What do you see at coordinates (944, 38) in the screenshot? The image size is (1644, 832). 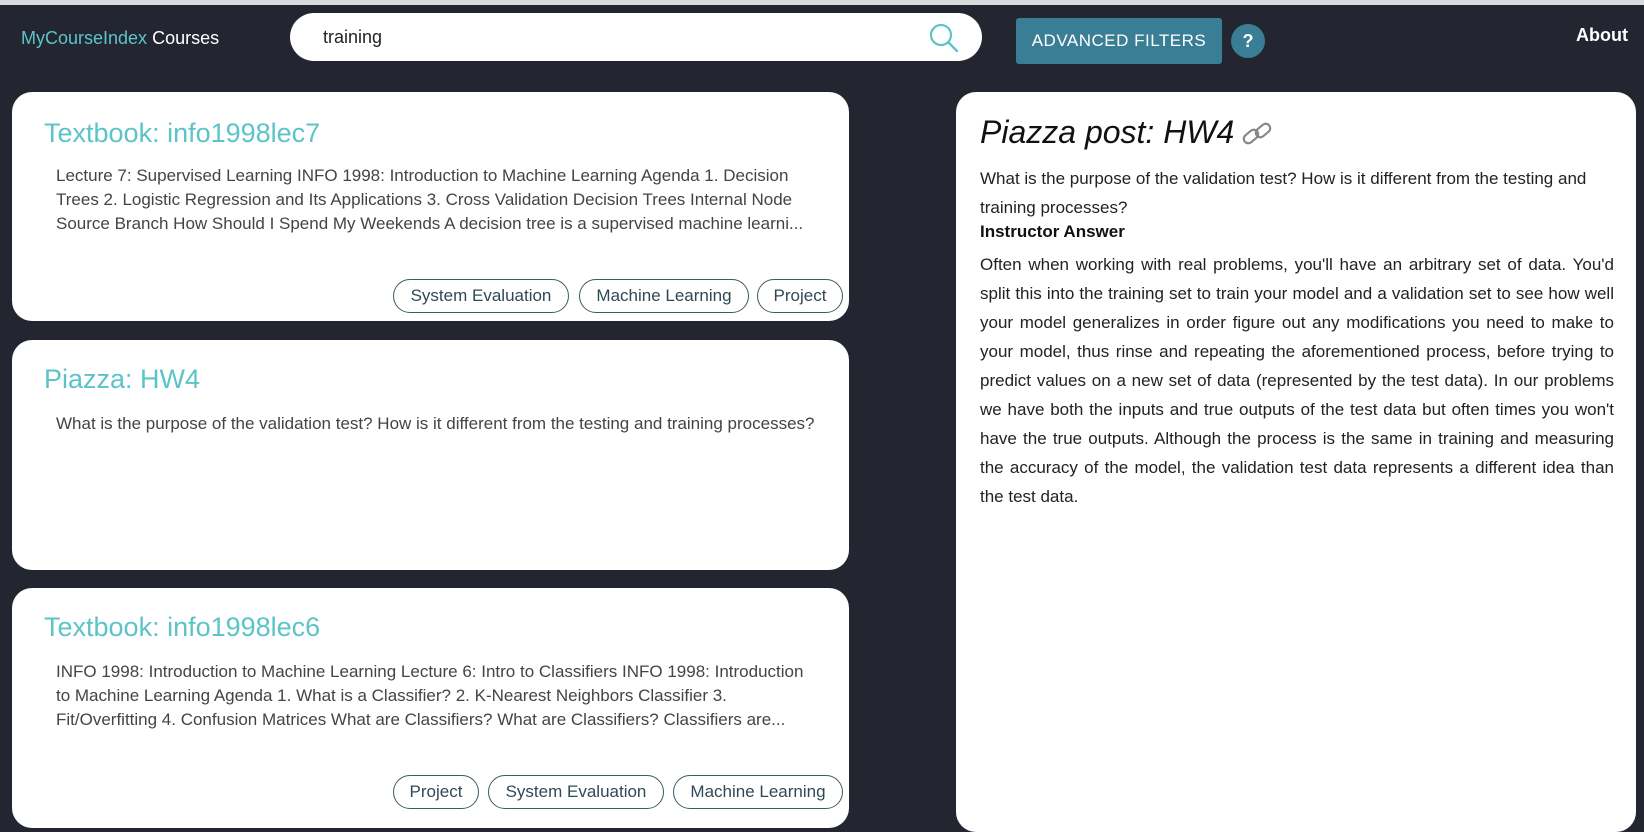 I see `search-icon` at bounding box center [944, 38].